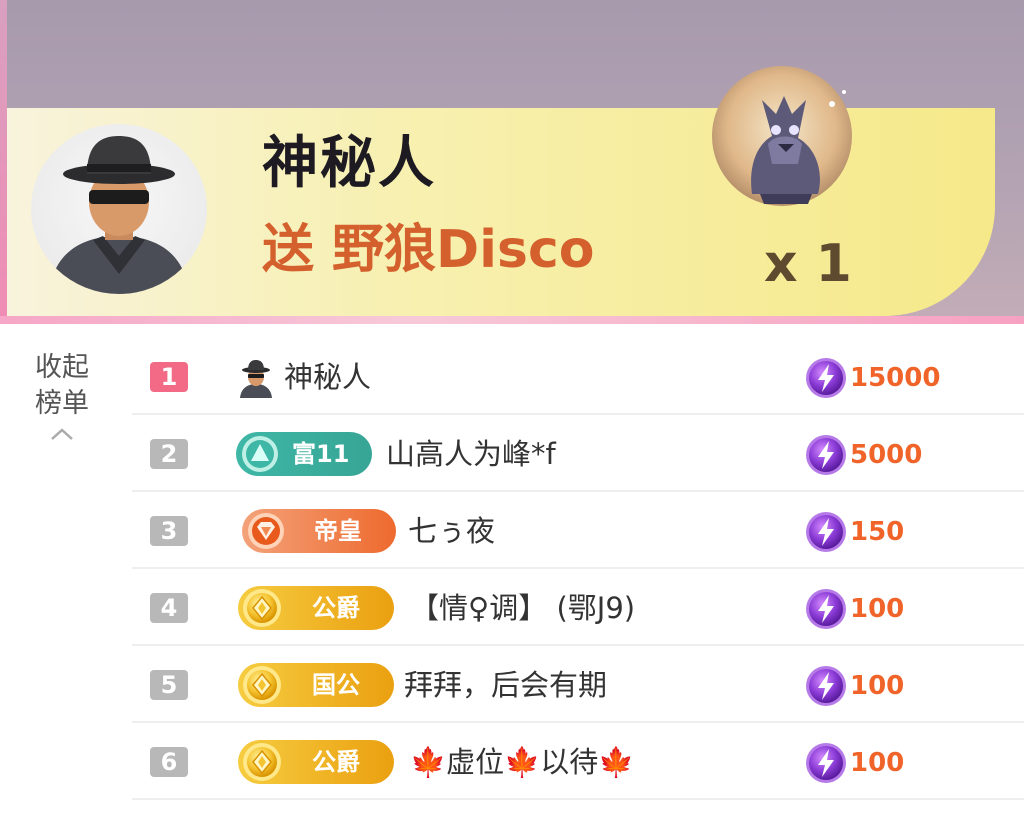 This screenshot has height=813, width=1024. I want to click on rank-badge: 2, so click(169, 454).